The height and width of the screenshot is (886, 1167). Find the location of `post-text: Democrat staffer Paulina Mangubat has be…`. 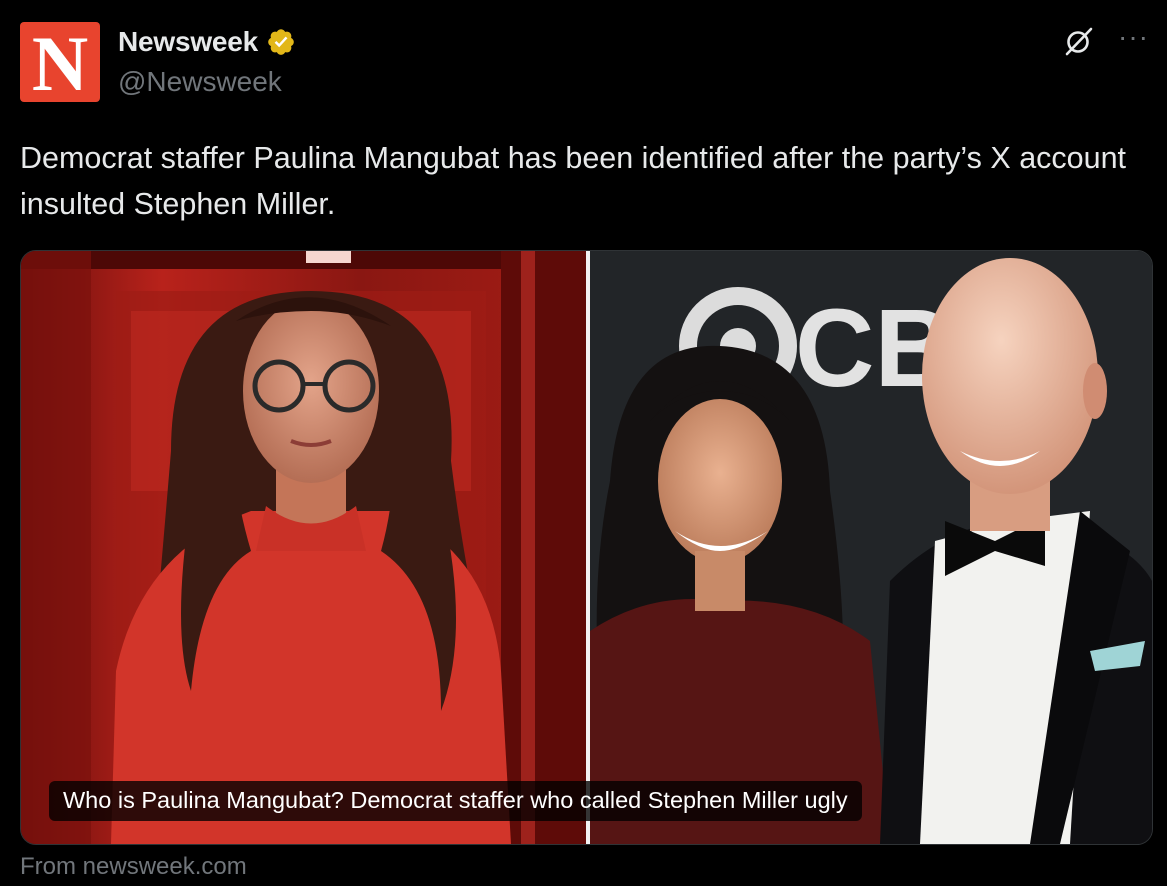

post-text: Democrat staffer Paulina Mangubat has be… is located at coordinates (573, 181).